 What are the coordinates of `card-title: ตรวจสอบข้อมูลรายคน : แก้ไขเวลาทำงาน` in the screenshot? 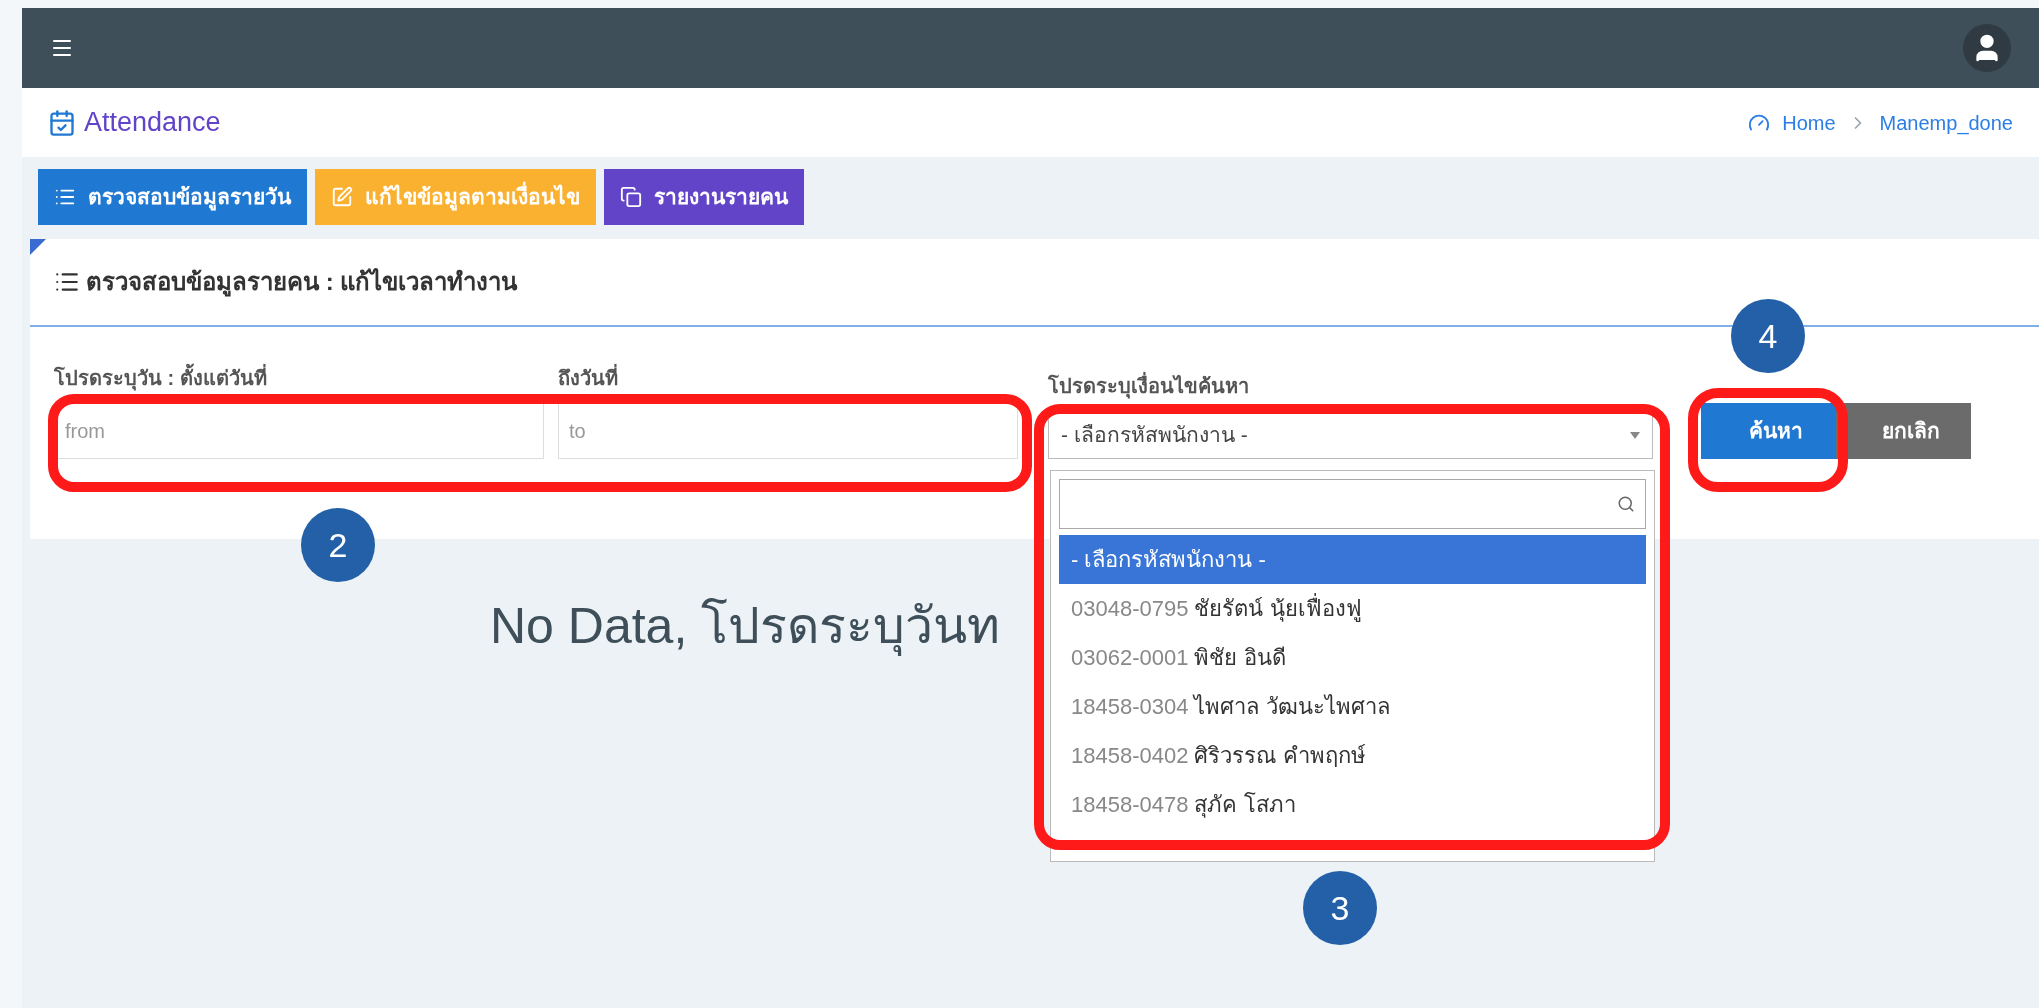 It's located at (302, 283).